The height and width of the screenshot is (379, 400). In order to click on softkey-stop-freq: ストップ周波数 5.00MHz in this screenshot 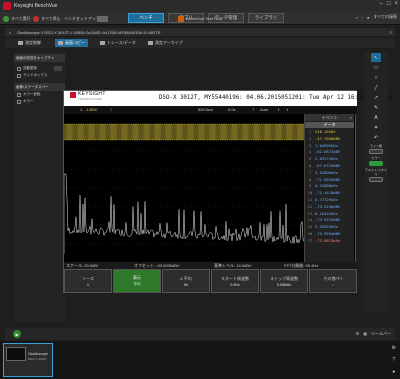, I will do `click(284, 281)`.